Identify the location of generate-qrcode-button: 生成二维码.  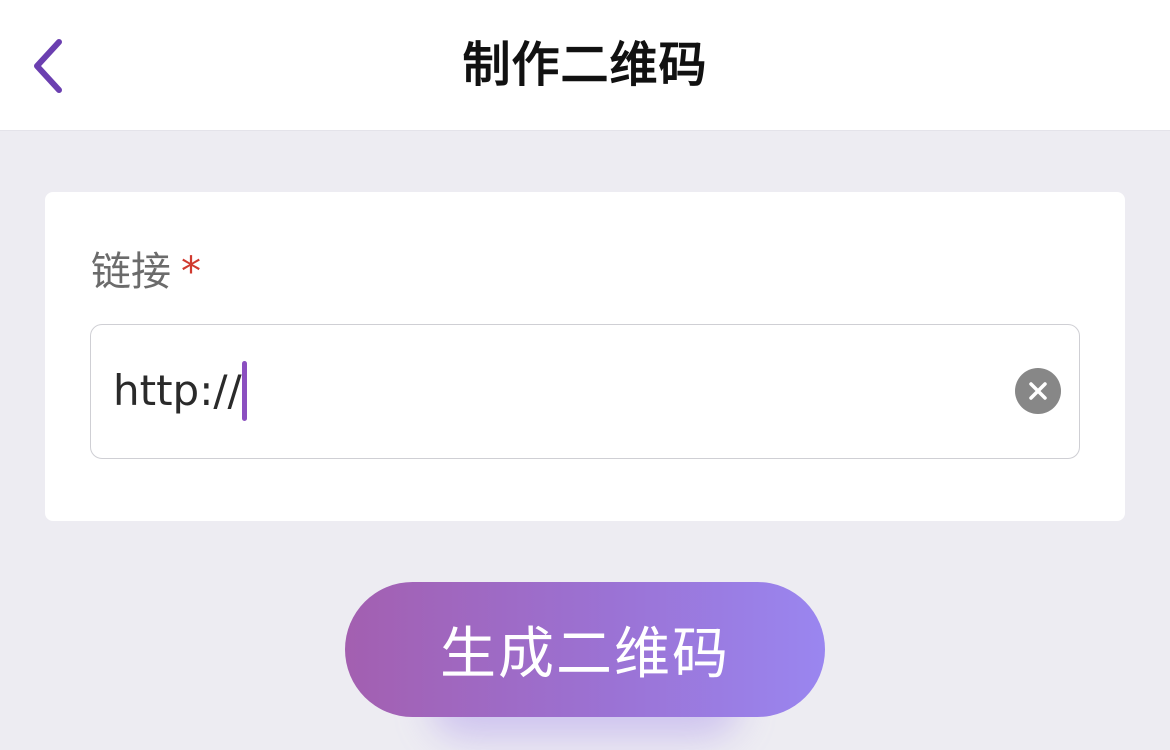
(585, 649).